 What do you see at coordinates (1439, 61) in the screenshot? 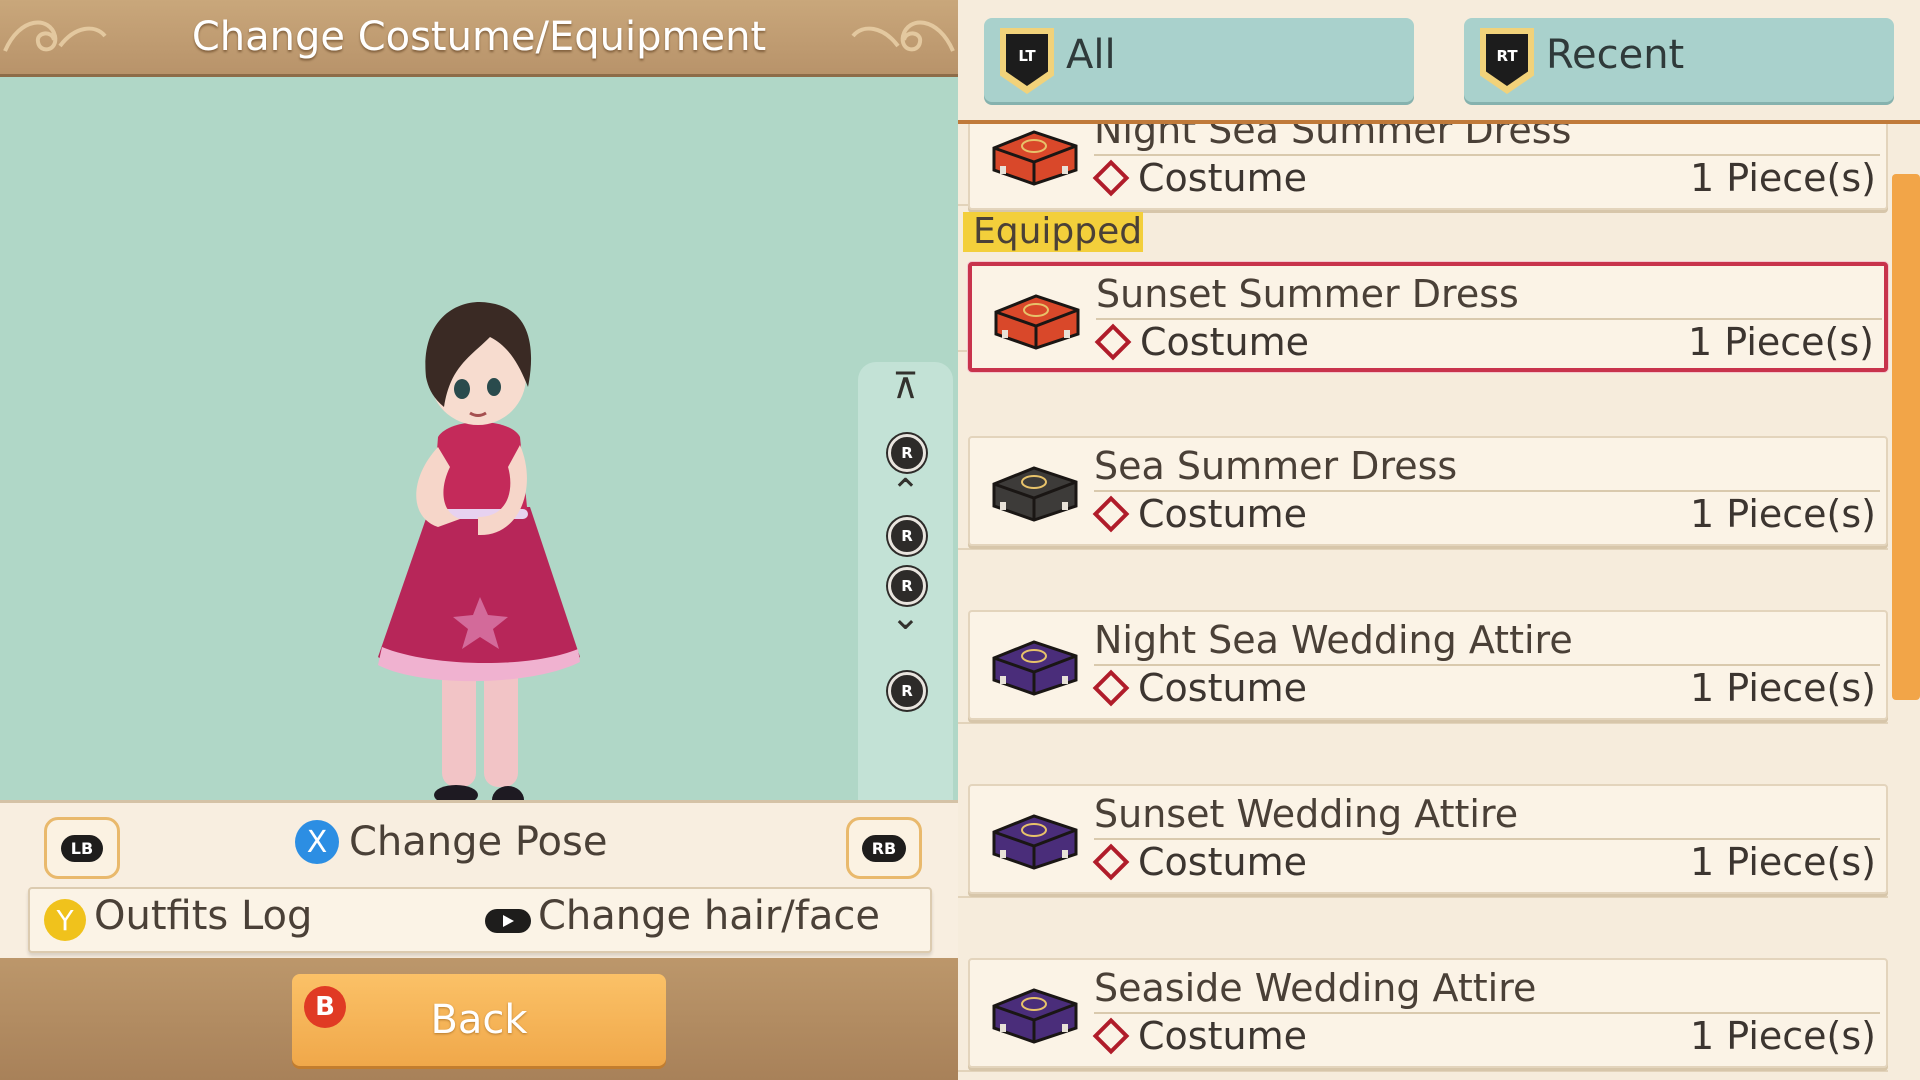
I see `filter-tabs: LT All RT Recent` at bounding box center [1439, 61].